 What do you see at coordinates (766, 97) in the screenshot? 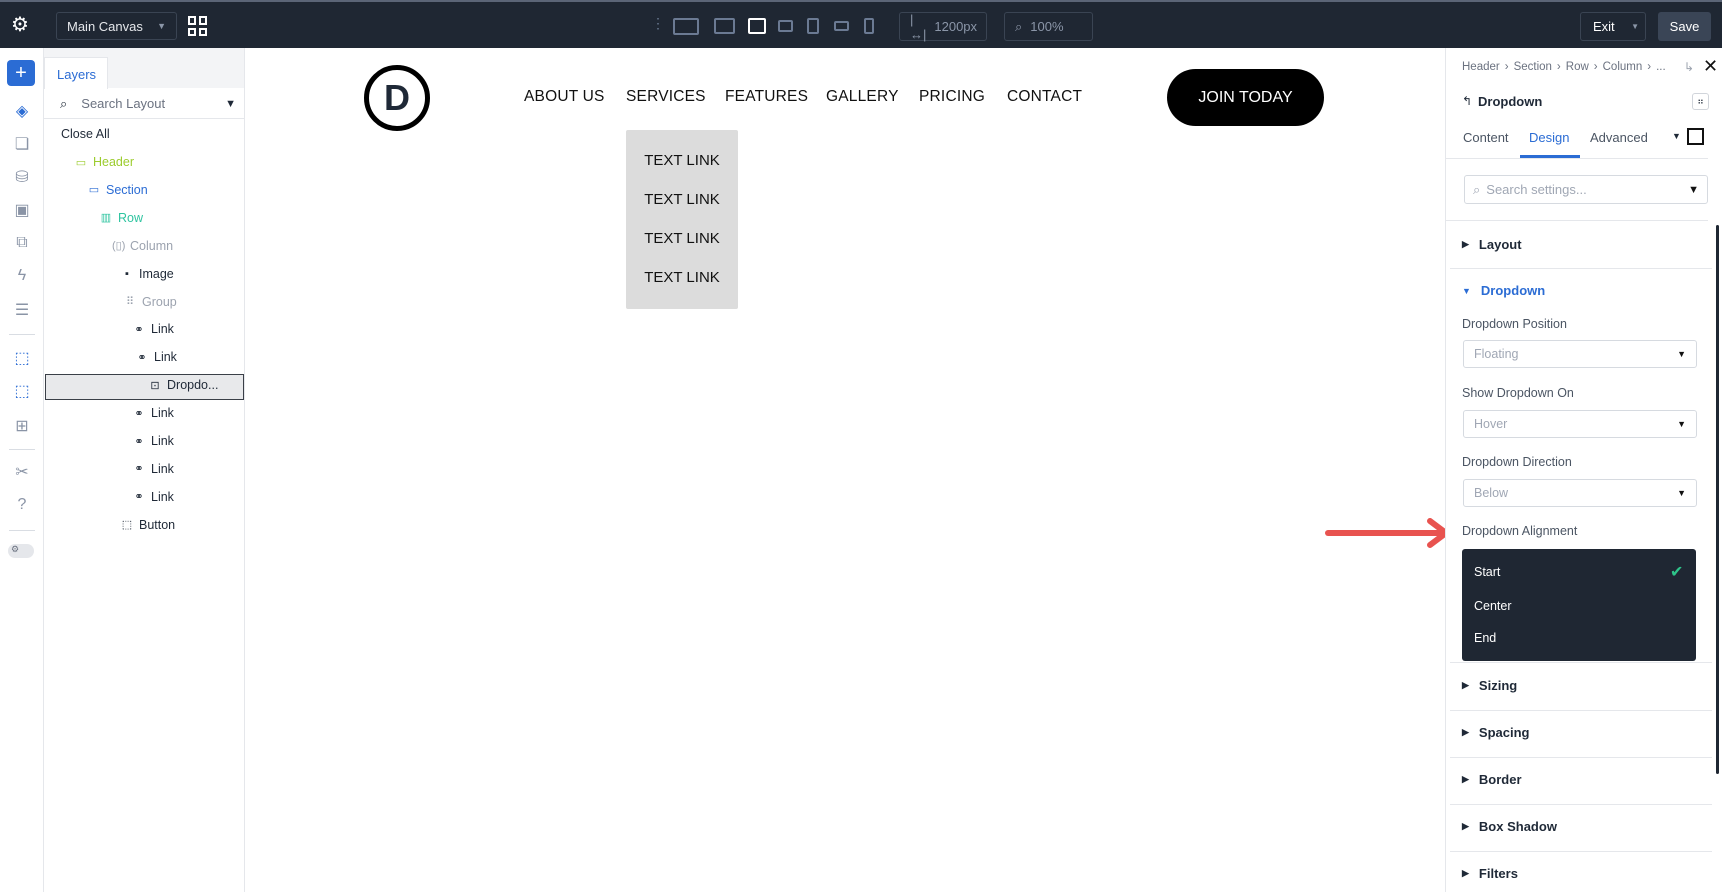
I see `nav-link-features: FEATURES` at bounding box center [766, 97].